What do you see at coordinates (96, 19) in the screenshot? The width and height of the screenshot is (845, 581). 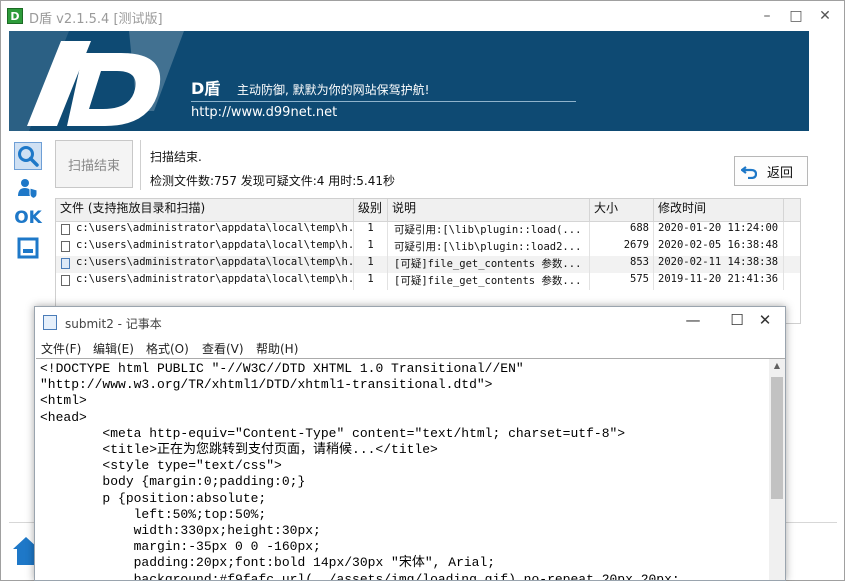 I see `window-title: D盾 v2.1.5.4 [测试版]` at bounding box center [96, 19].